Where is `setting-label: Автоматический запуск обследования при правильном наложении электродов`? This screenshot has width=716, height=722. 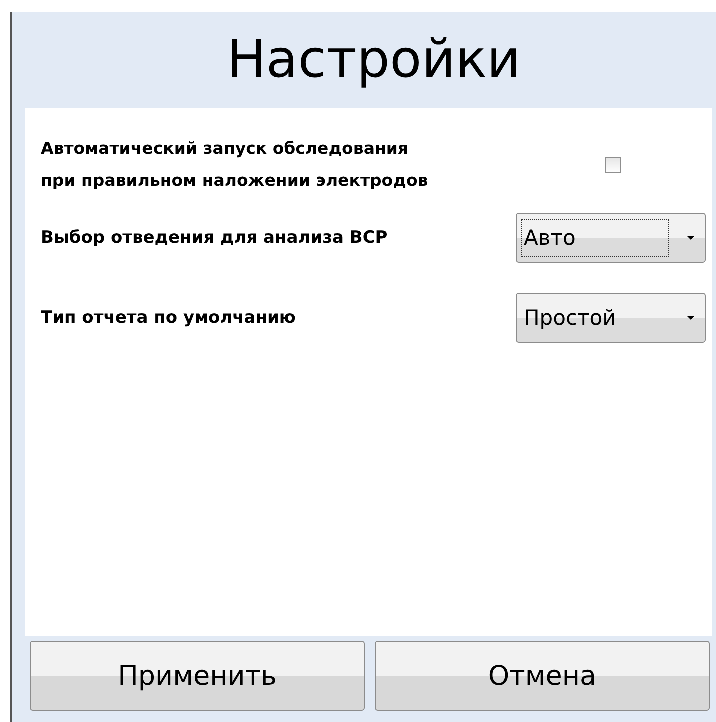 setting-label: Автоматический запуск обследования при правильном наложении электродов is located at coordinates (235, 165).